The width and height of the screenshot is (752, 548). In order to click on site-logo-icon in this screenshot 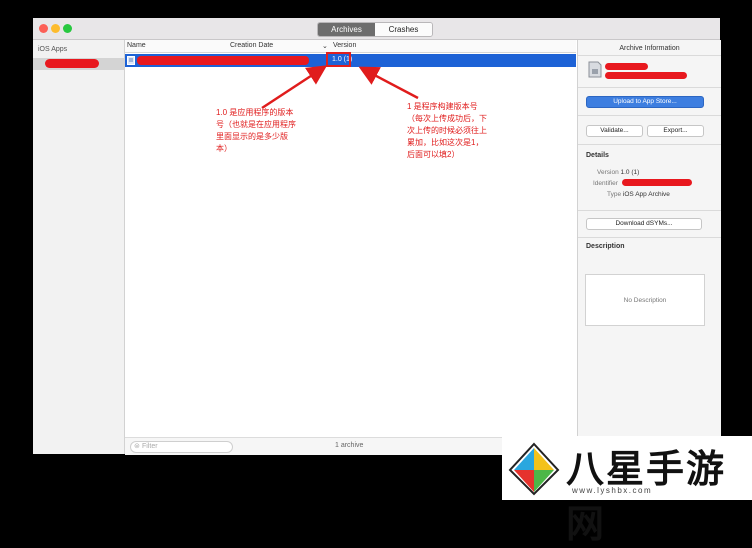, I will do `click(534, 469)`.